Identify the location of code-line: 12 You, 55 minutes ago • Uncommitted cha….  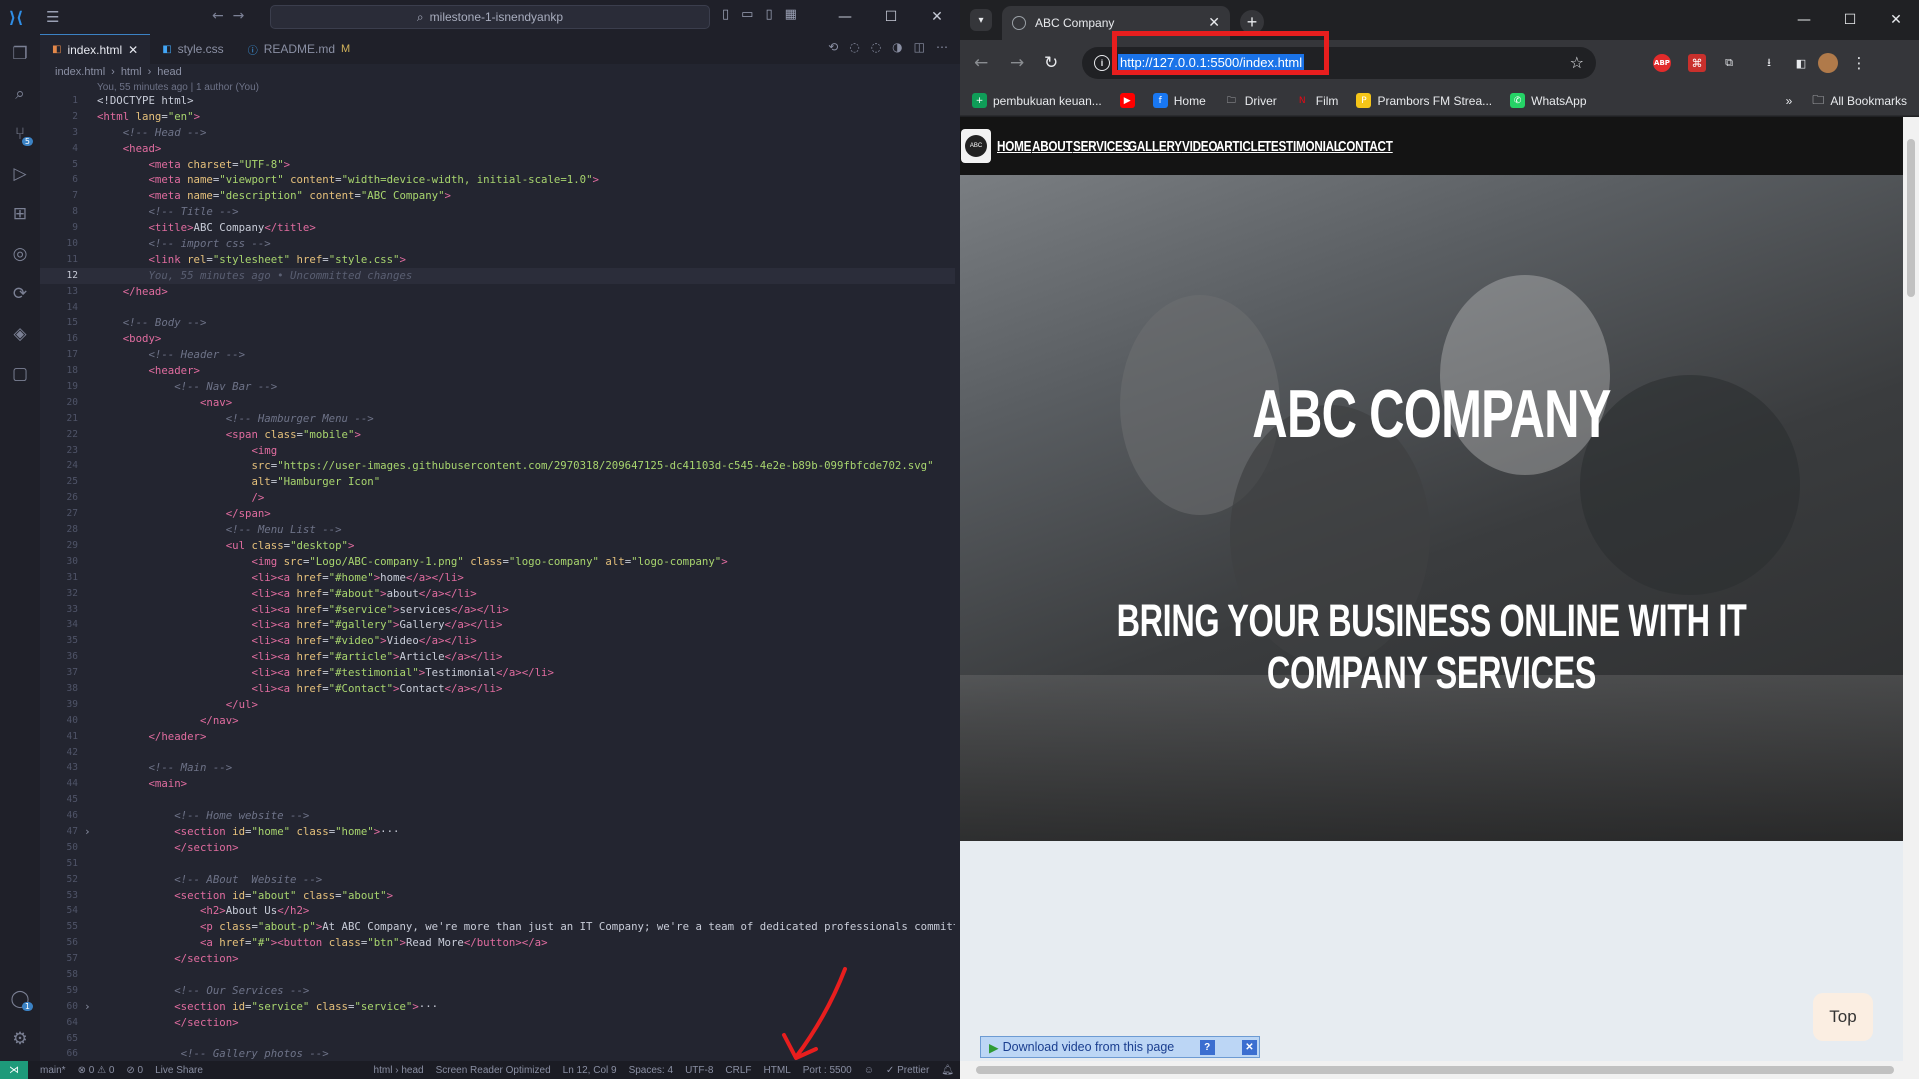
(497, 275).